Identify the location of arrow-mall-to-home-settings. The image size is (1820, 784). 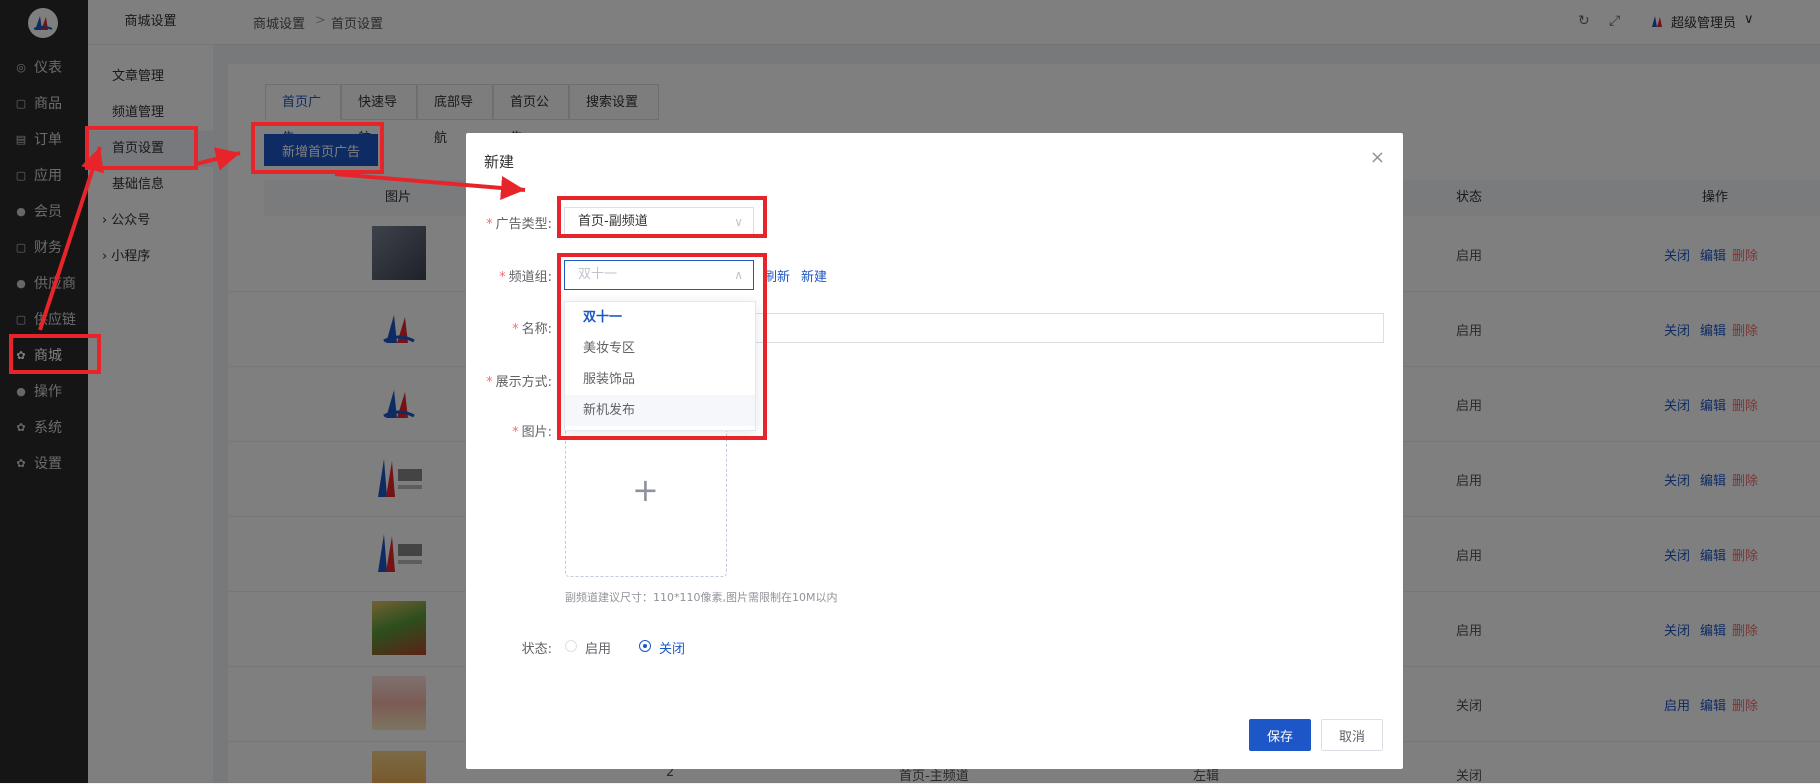
(71, 238).